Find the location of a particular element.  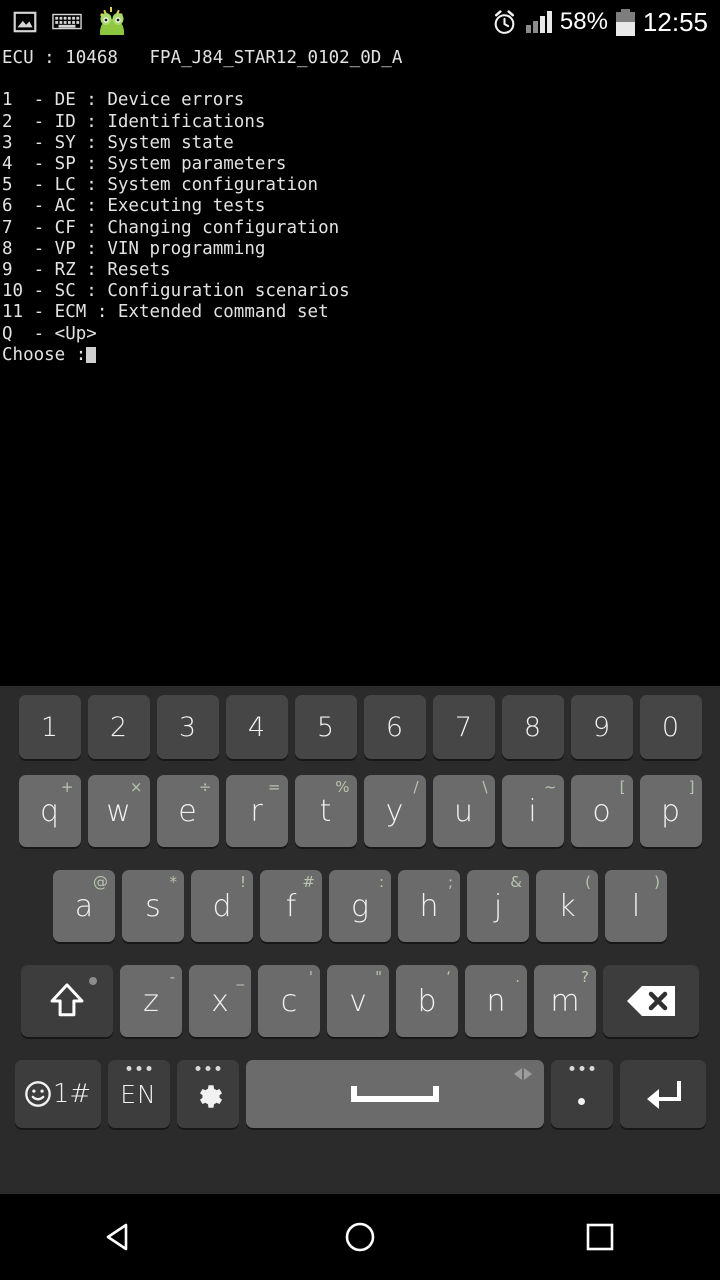

key-8: 8 is located at coordinates (532, 727).